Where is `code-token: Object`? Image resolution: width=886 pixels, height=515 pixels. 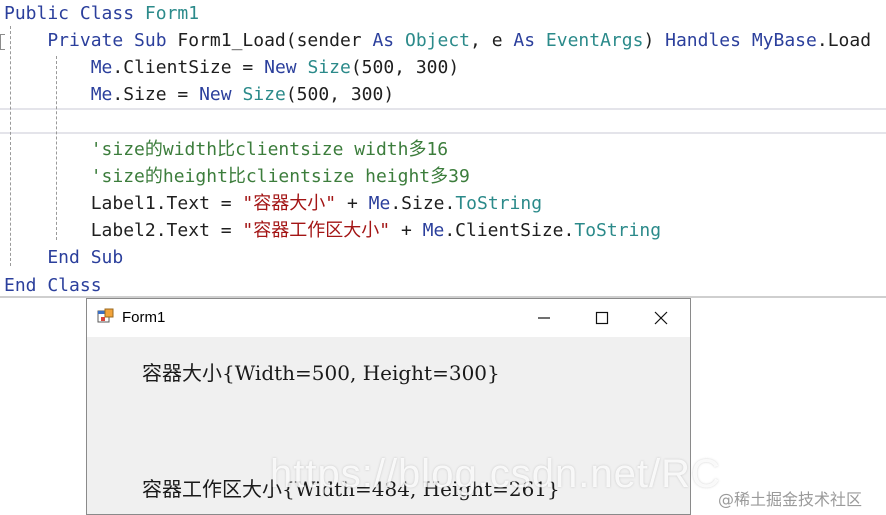
code-token: Object is located at coordinates (437, 40).